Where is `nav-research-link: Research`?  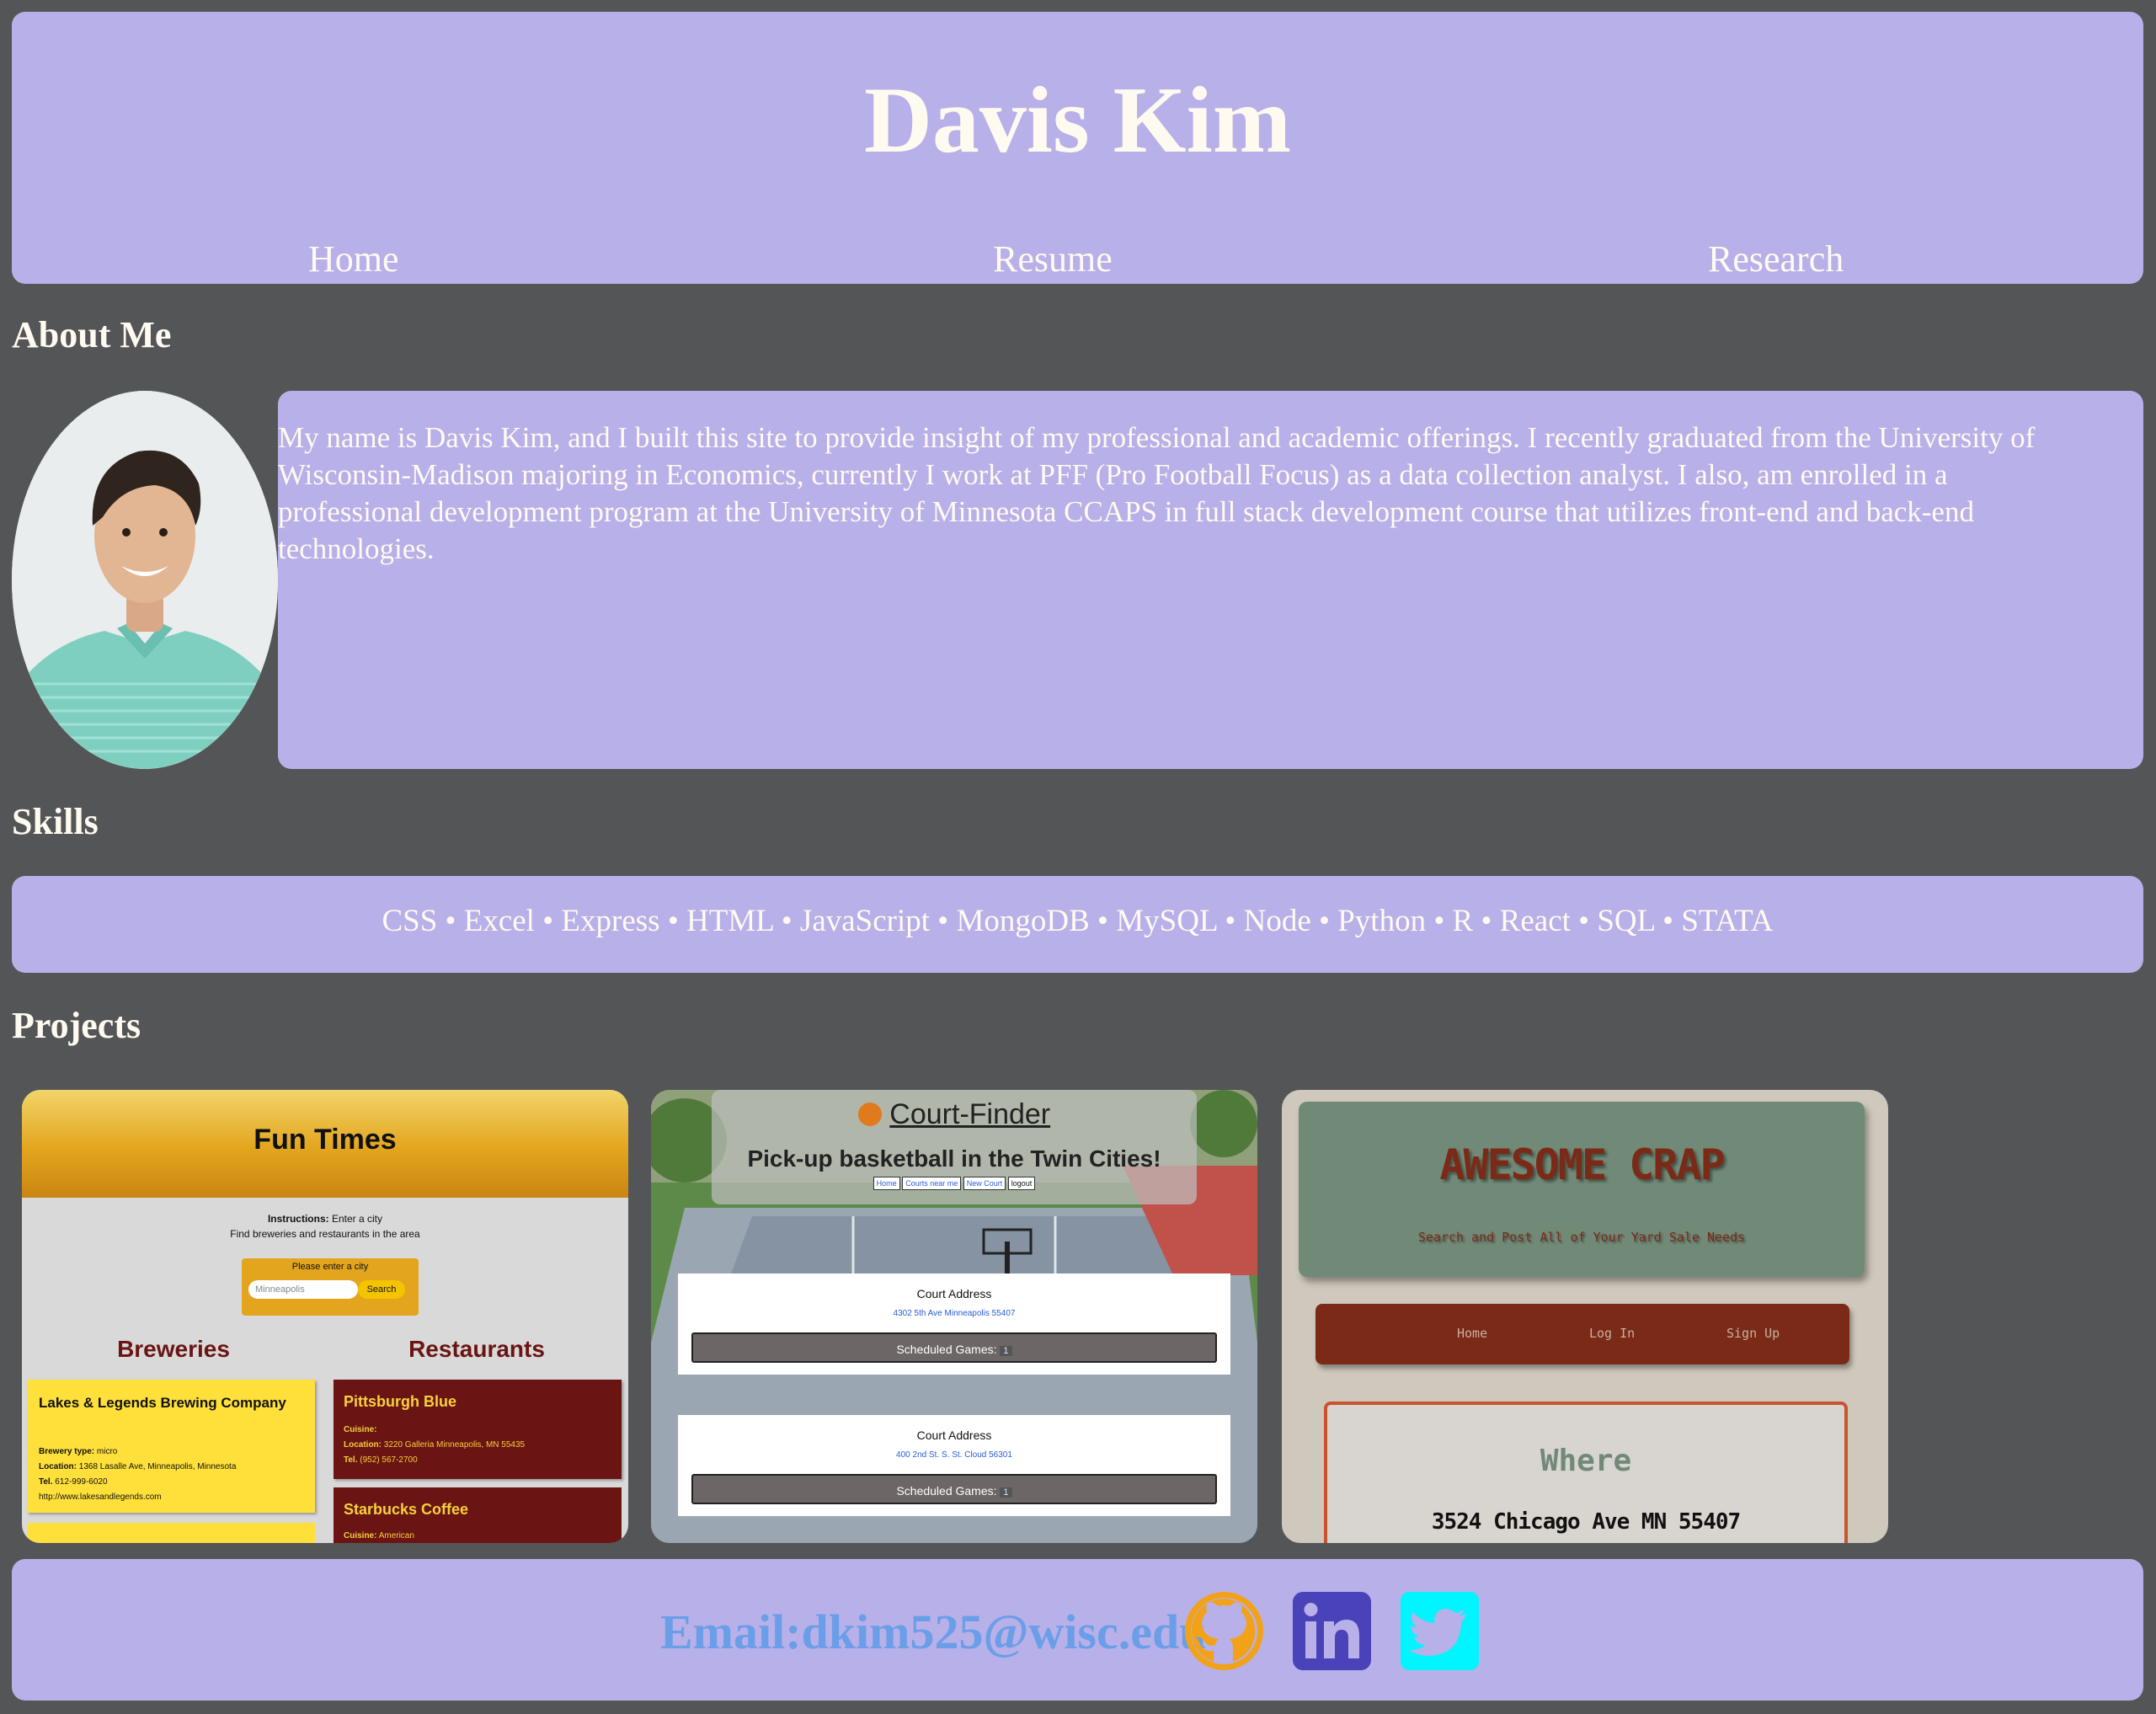 nav-research-link: Research is located at coordinates (1776, 260).